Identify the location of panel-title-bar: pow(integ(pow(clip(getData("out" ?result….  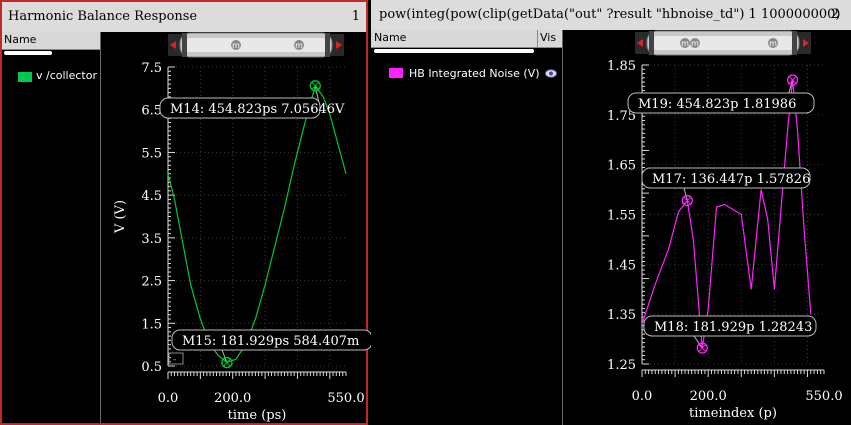
(611, 15).